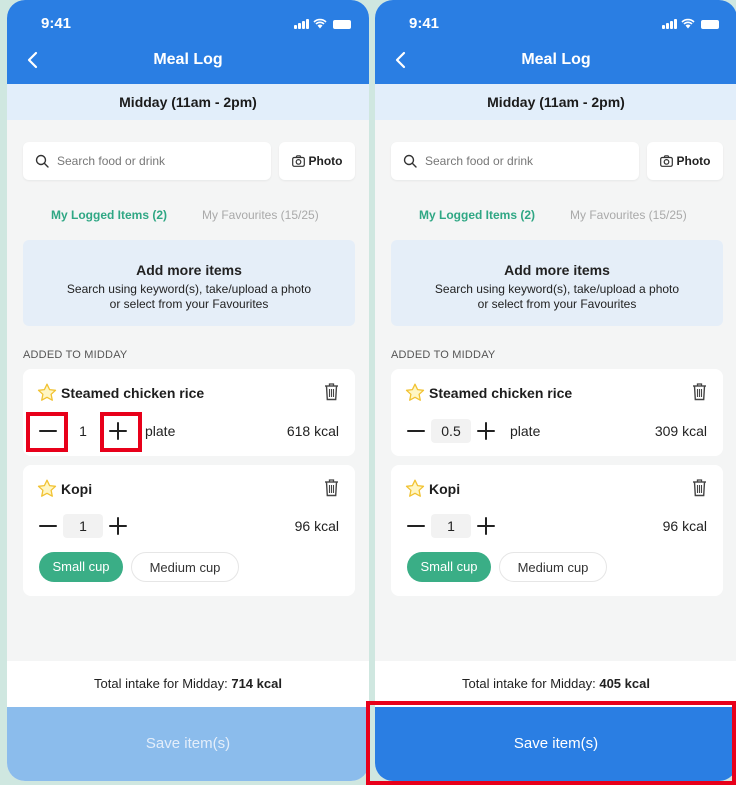 Image resolution: width=736 pixels, height=785 pixels. I want to click on quantity-value: 0.5, so click(451, 431).